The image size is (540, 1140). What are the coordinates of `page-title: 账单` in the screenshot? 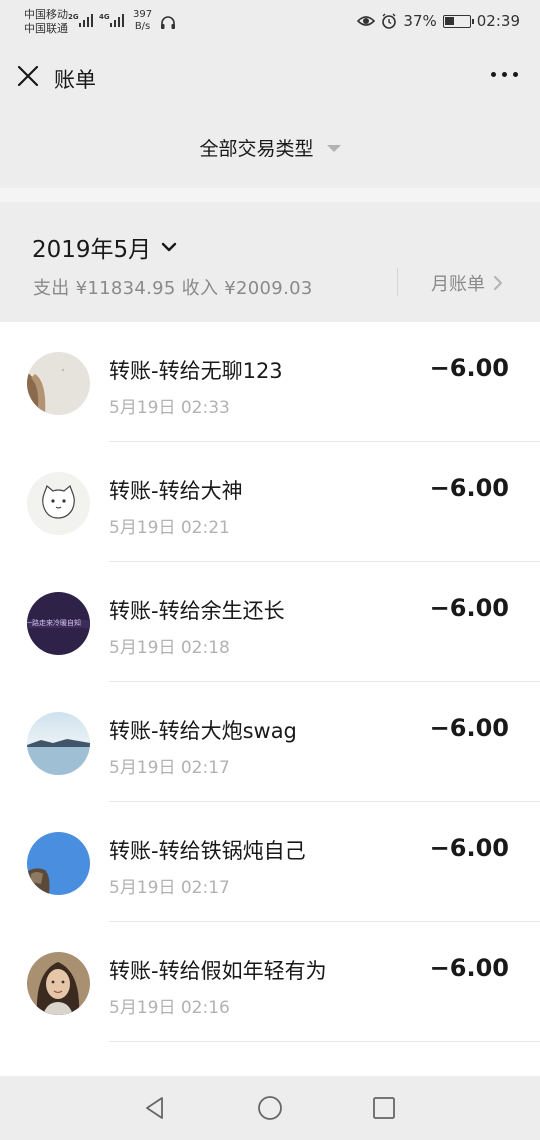 It's located at (75, 80).